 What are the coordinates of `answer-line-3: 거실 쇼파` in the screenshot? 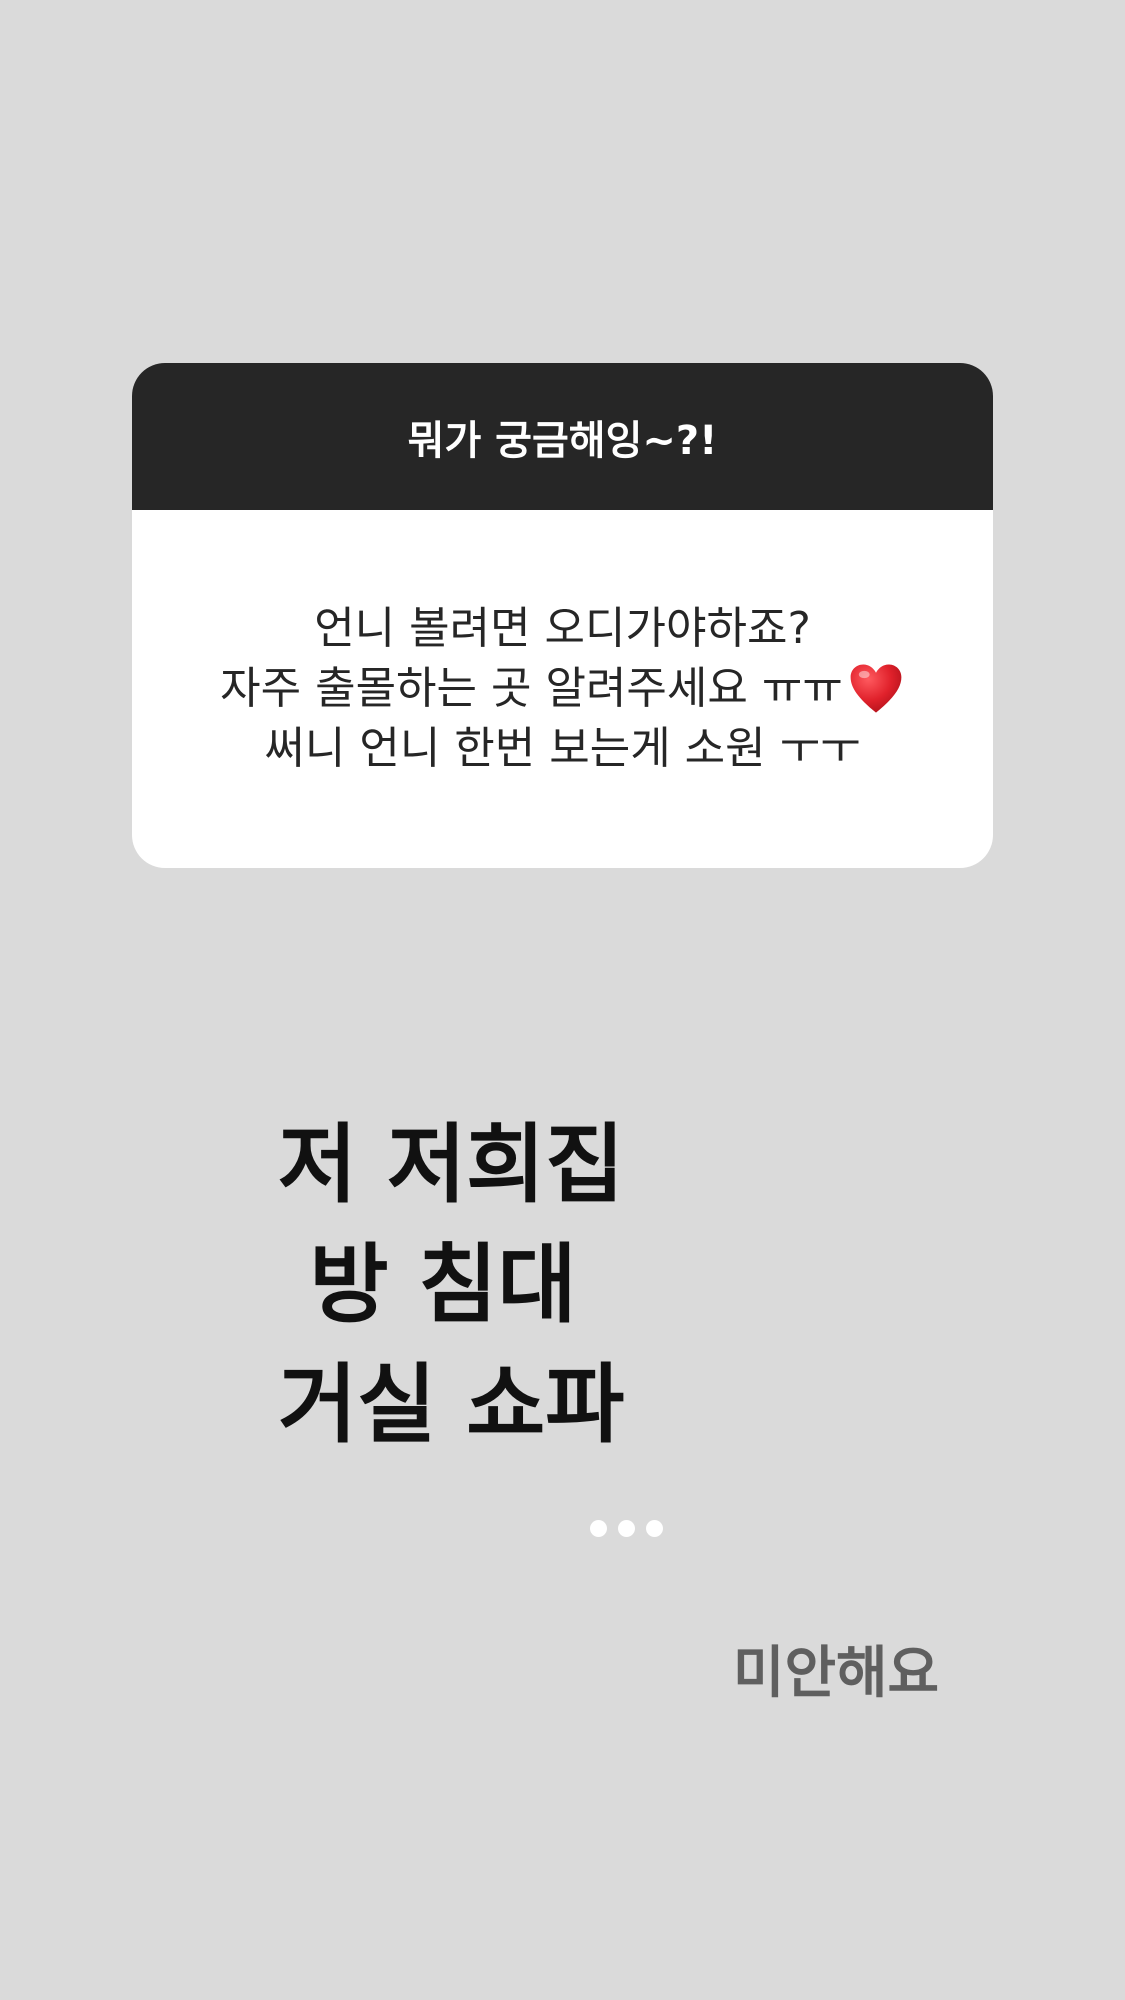 It's located at (451, 1405).